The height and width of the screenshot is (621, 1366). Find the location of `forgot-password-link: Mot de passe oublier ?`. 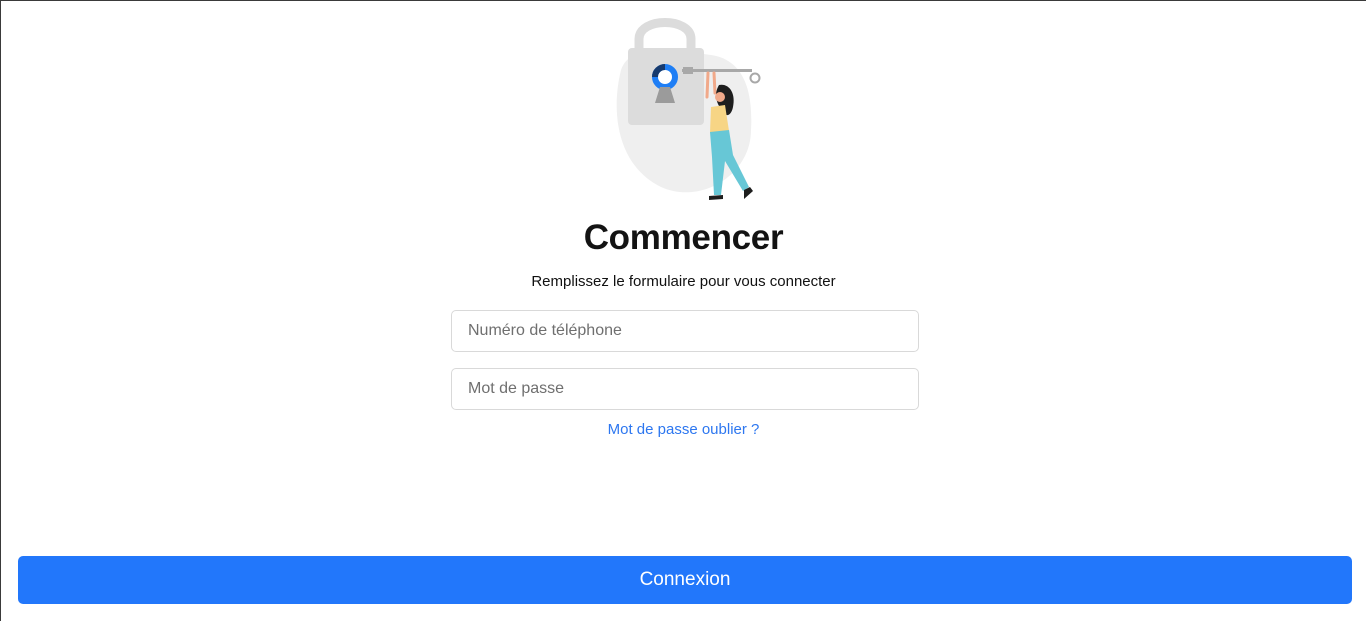

forgot-password-link: Mot de passe oublier ? is located at coordinates (684, 429).